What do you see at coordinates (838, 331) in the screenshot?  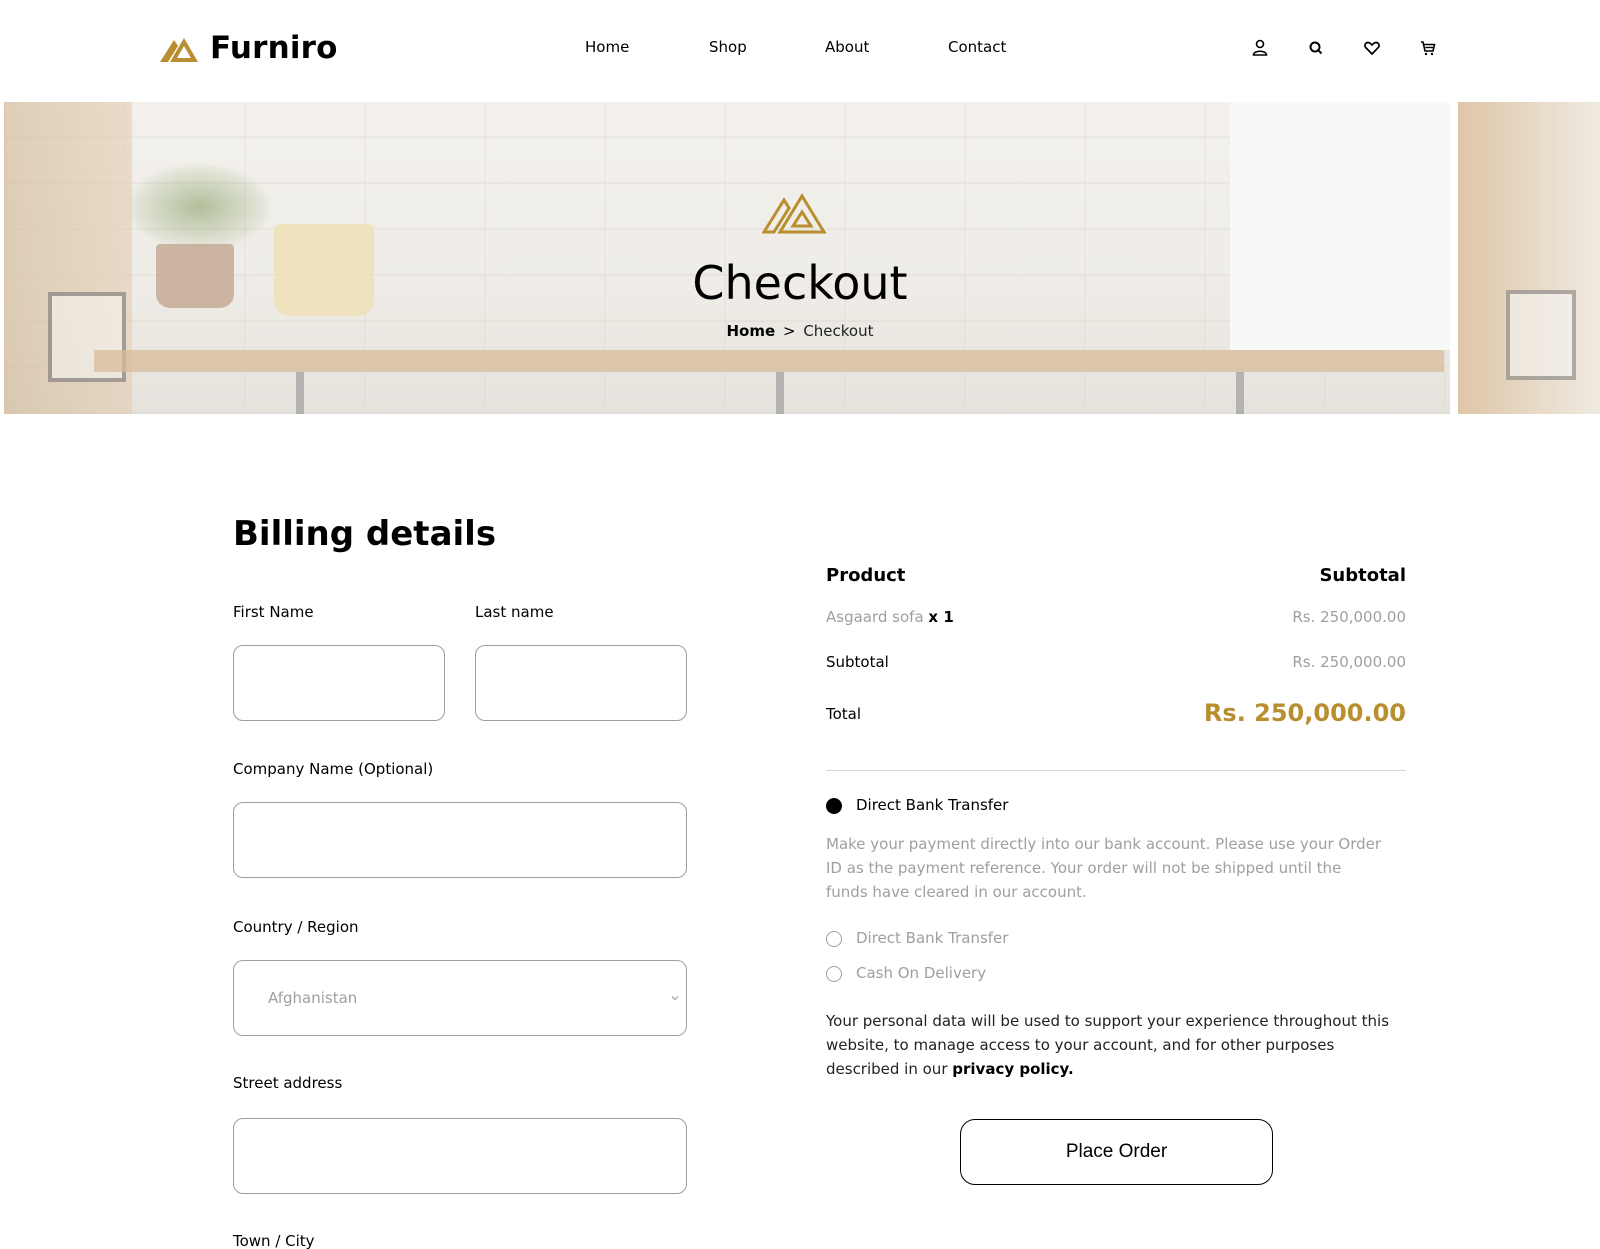 I see `breadcrumb-current: Checkout` at bounding box center [838, 331].